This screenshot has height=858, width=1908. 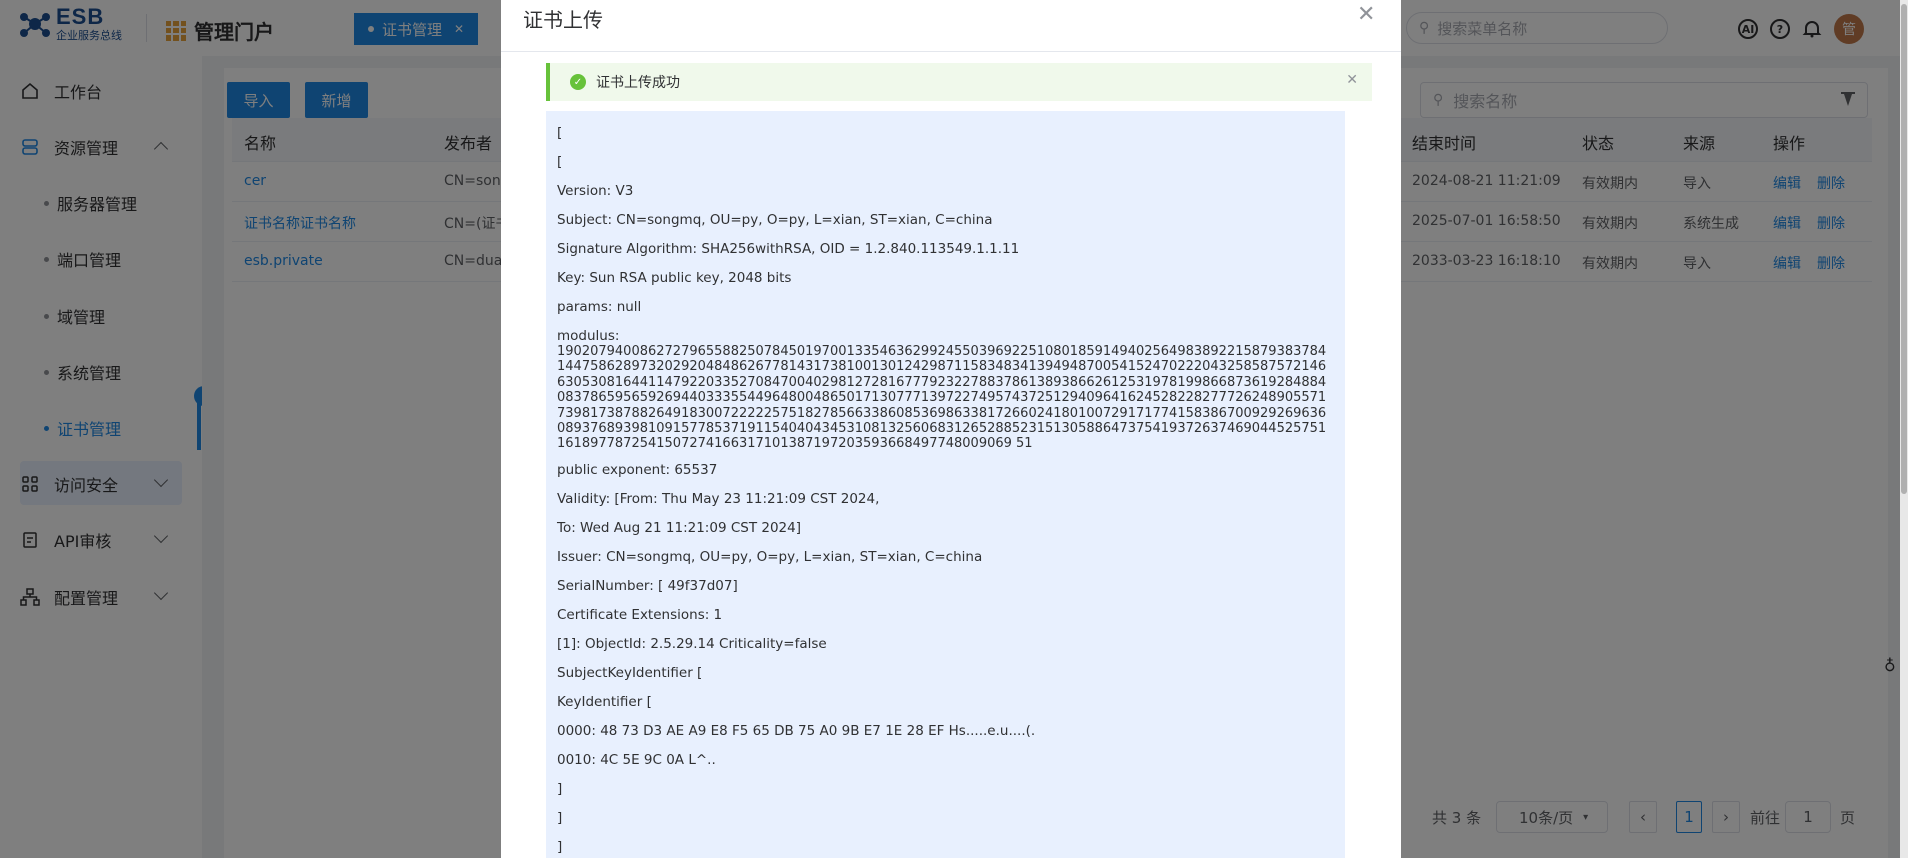 What do you see at coordinates (578, 82) in the screenshot?
I see `check-circle-icon: ✓` at bounding box center [578, 82].